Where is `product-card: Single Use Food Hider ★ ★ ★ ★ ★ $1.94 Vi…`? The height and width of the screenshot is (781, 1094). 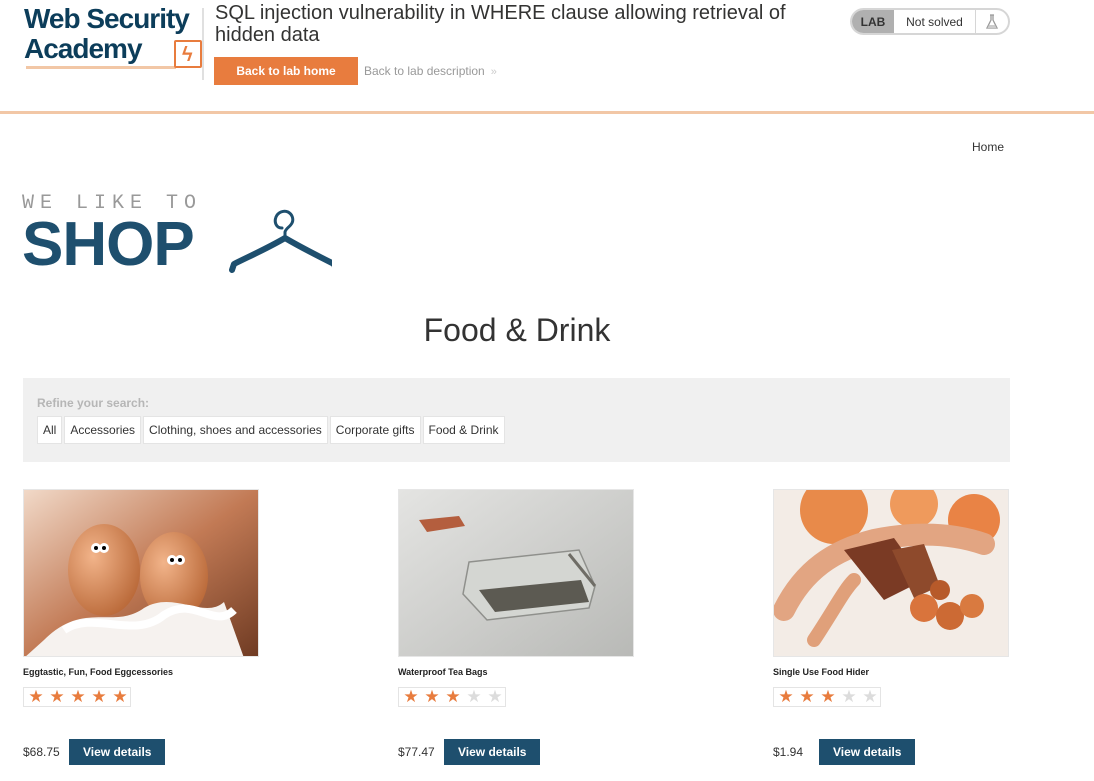
product-card: Single Use Food Hider ★ ★ ★ ★ ★ $1.94 Vi… is located at coordinates (891, 629).